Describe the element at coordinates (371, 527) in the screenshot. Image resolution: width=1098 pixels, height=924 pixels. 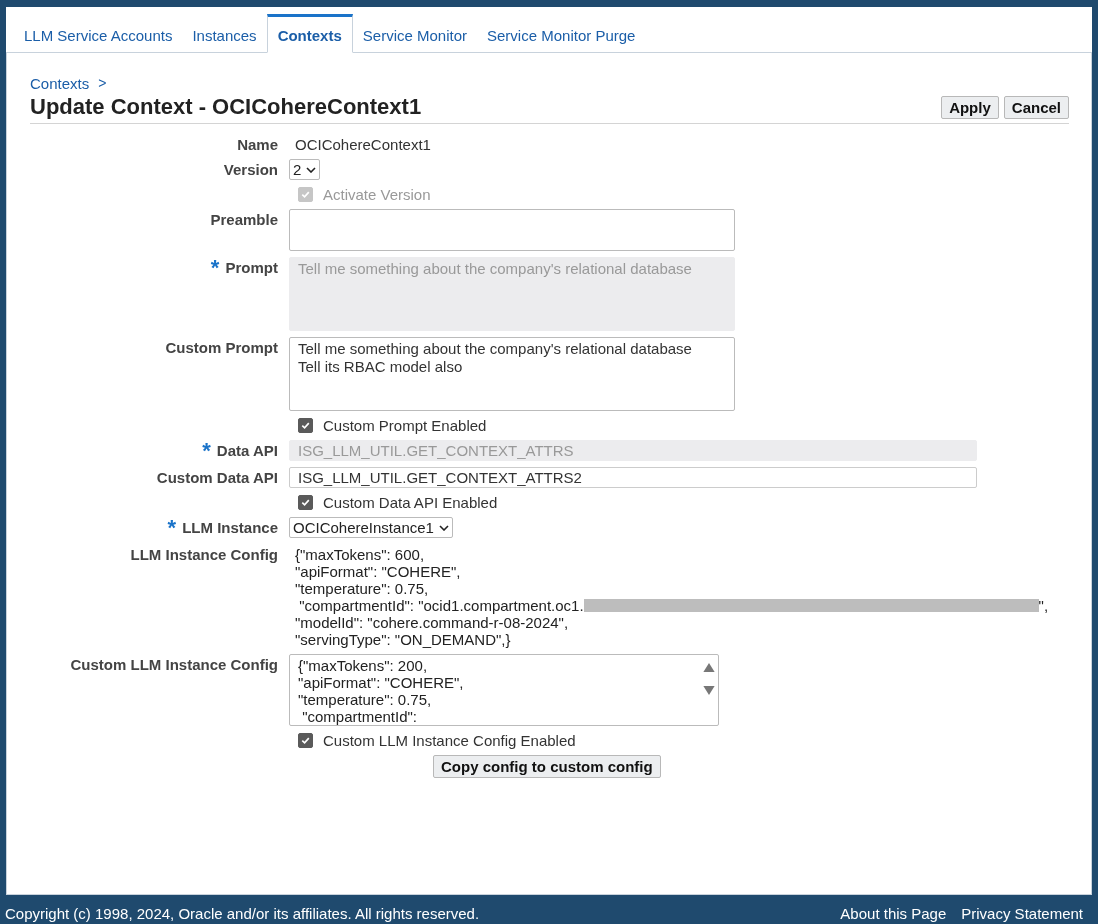
I see `select-field: OCICohereInstance1` at that location.